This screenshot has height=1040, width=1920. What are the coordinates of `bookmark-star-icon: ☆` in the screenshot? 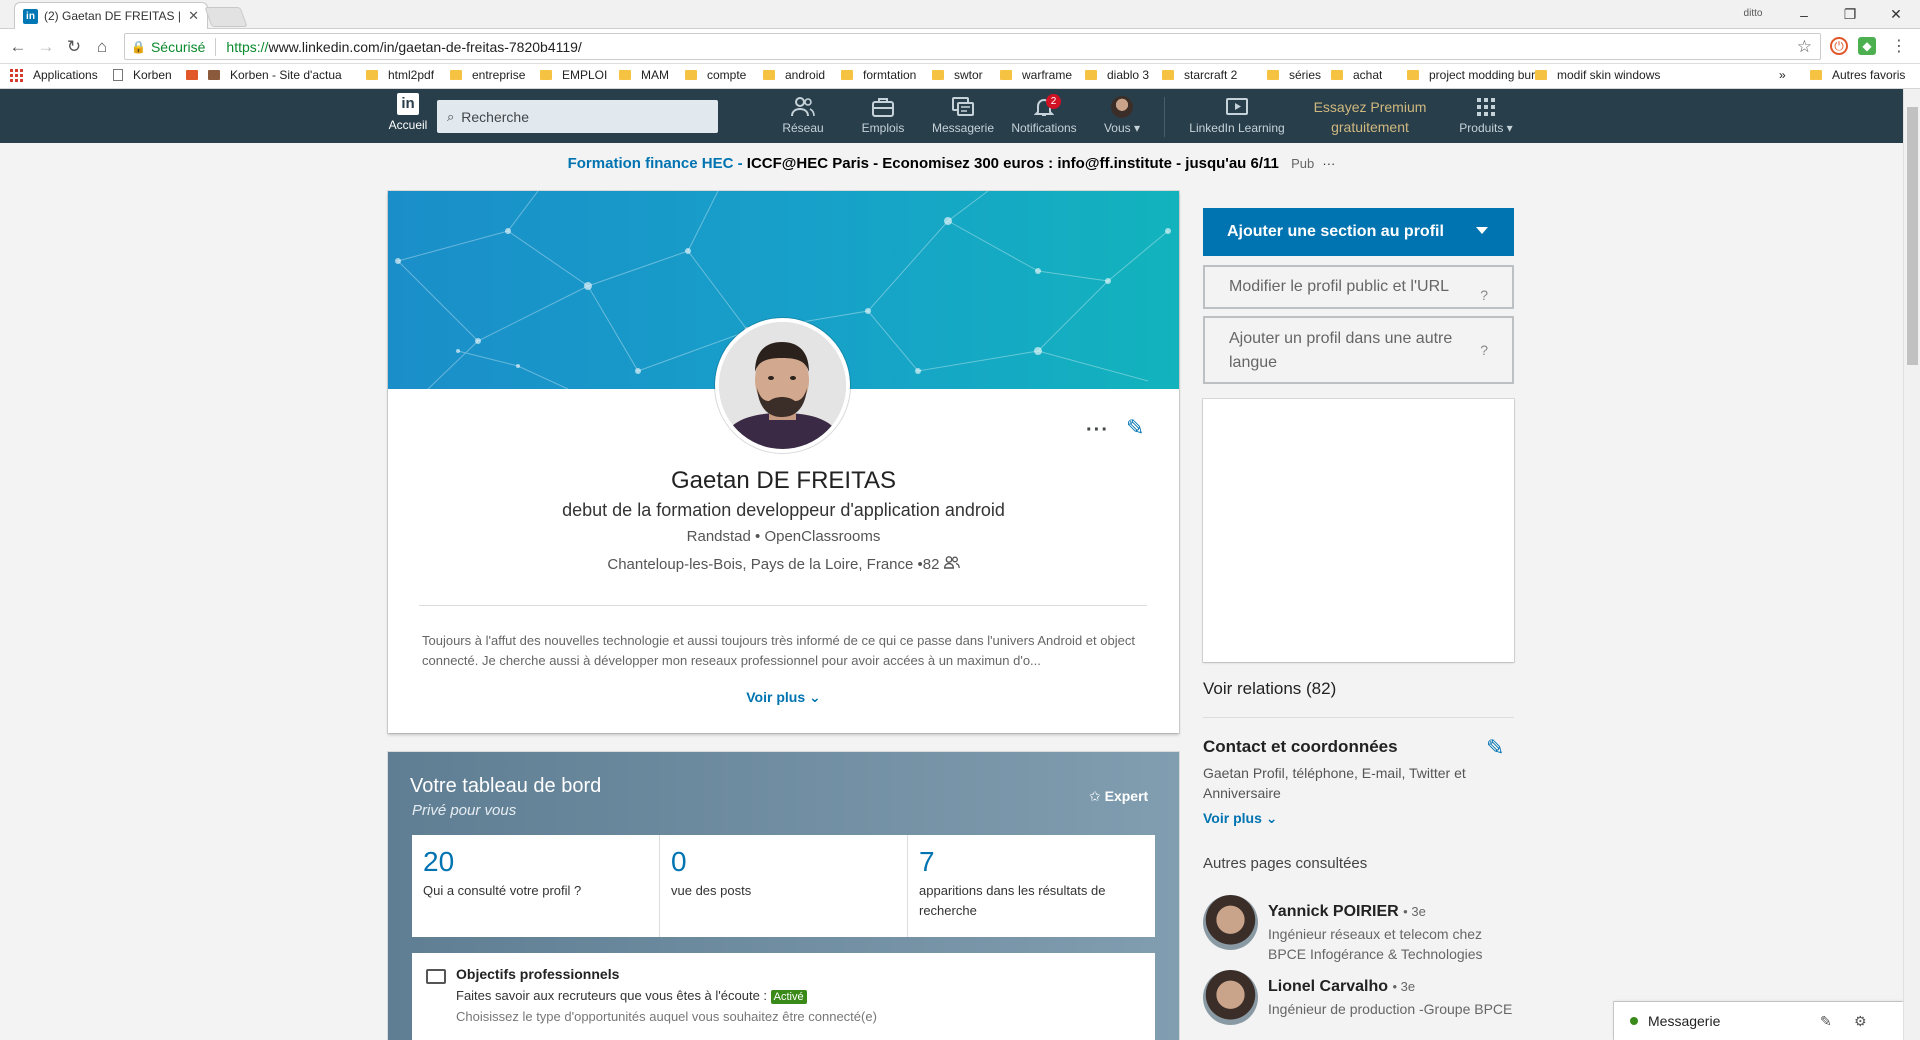 It's located at (1804, 47).